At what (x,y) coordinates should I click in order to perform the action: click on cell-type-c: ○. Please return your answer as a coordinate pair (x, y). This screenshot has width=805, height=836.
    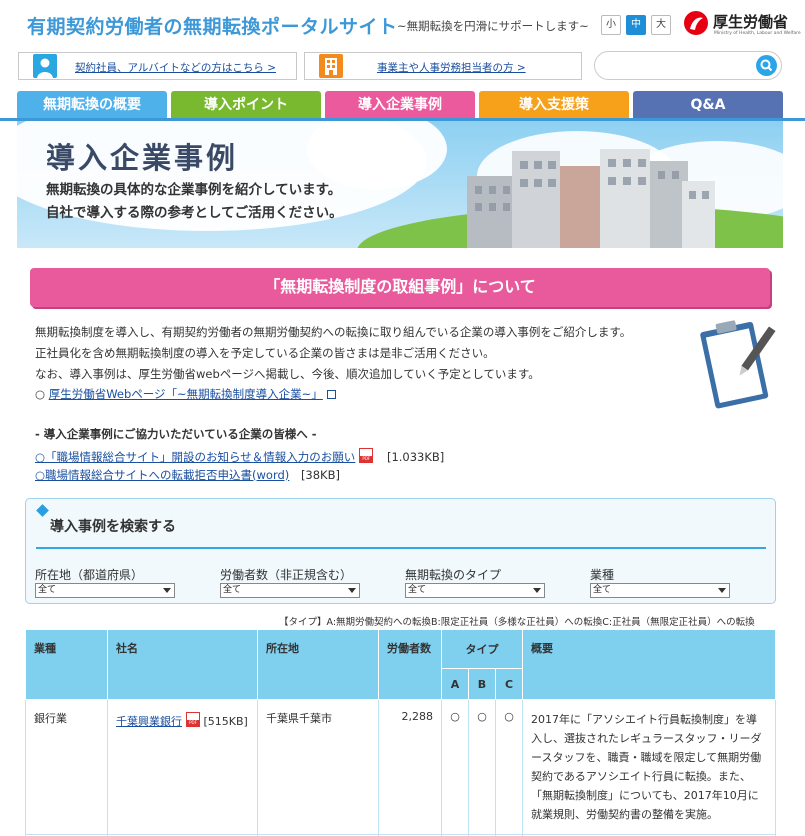
    Looking at the image, I should click on (509, 767).